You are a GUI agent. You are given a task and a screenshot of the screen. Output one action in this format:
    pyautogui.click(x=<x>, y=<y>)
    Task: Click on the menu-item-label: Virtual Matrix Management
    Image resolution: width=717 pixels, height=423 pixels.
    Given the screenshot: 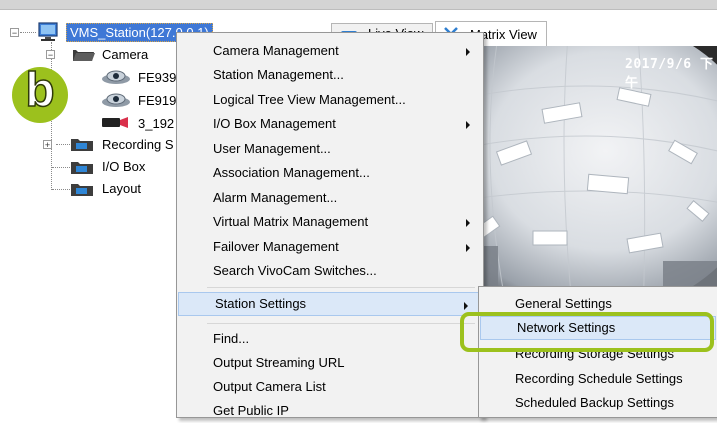 What is the action you would take?
    pyautogui.click(x=291, y=221)
    